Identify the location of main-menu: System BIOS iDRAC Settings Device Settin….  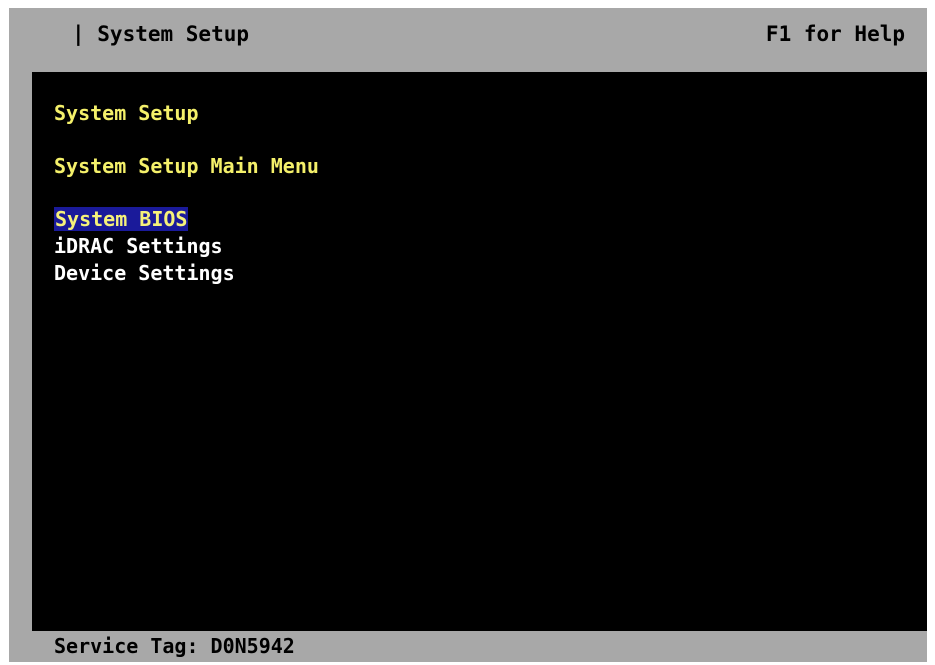
(144, 246).